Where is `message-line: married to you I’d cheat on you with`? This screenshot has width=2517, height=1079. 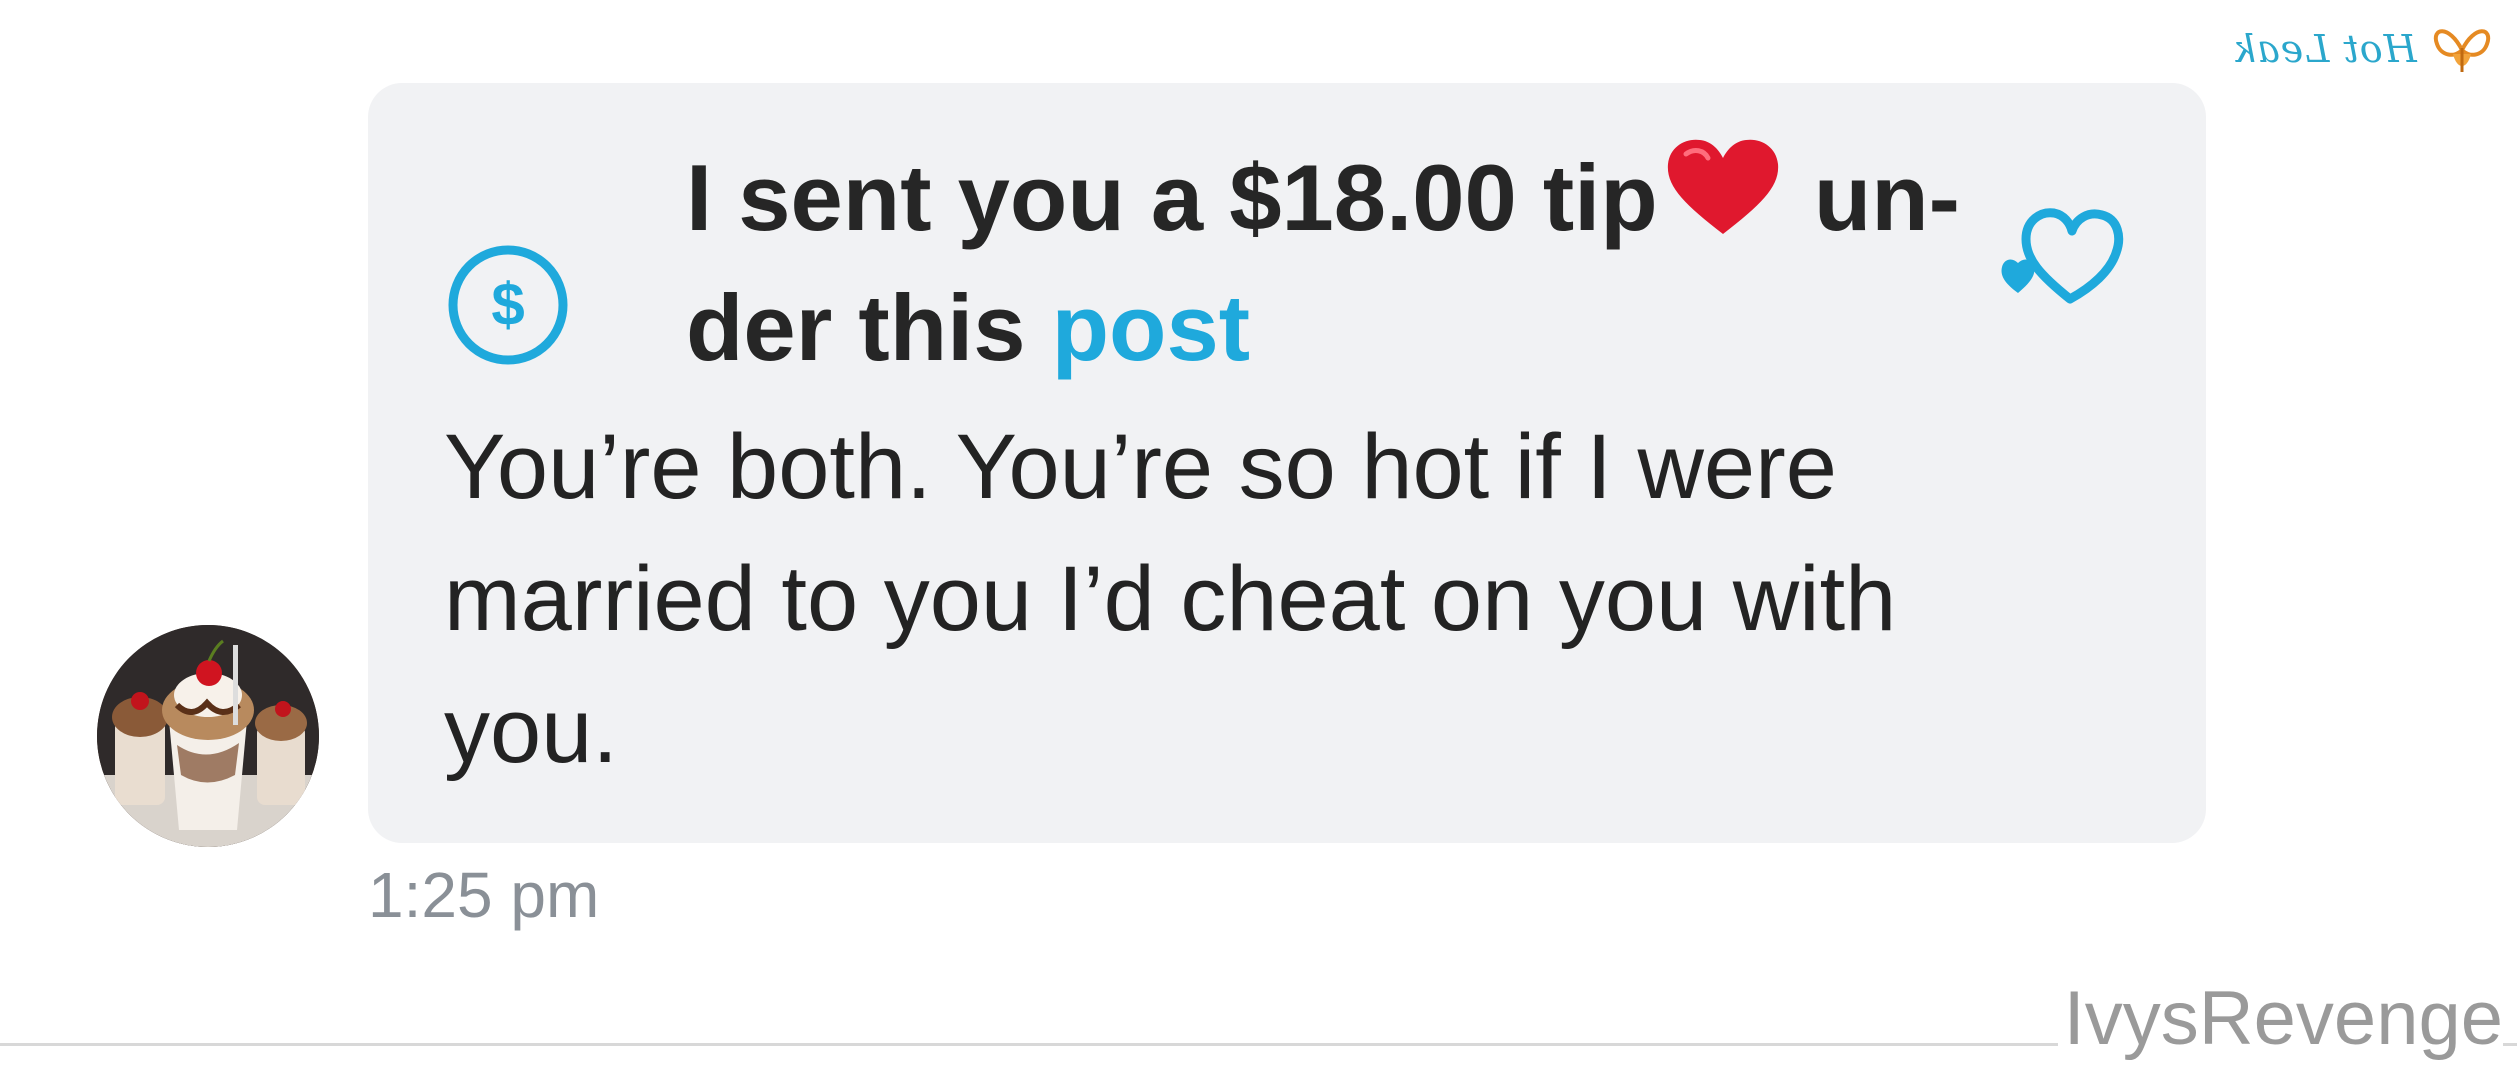 message-line: married to you I’d cheat on you with is located at coordinates (1170, 599).